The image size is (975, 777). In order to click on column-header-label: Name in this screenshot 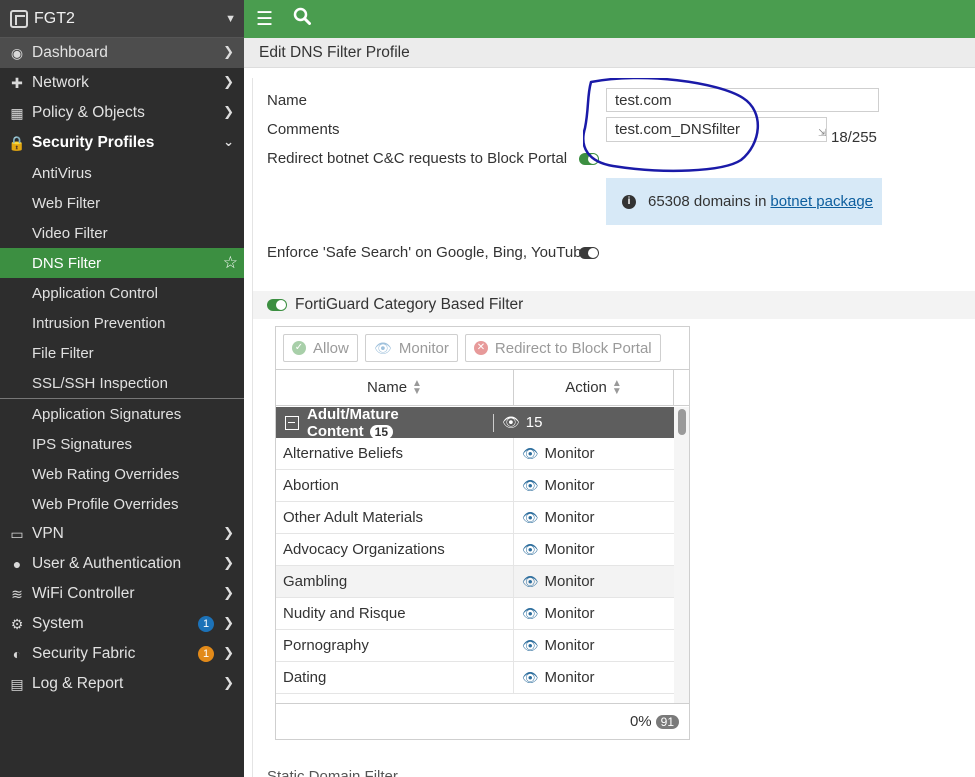, I will do `click(387, 387)`.